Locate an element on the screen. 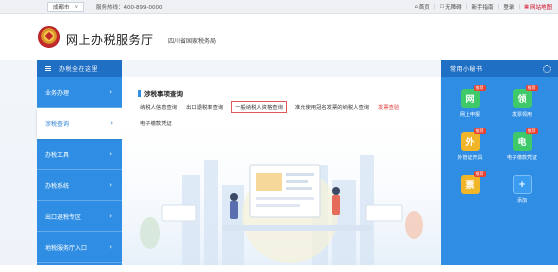 This screenshot has height=272, width=558. nav-item-label: 业务办理 is located at coordinates (57, 93).